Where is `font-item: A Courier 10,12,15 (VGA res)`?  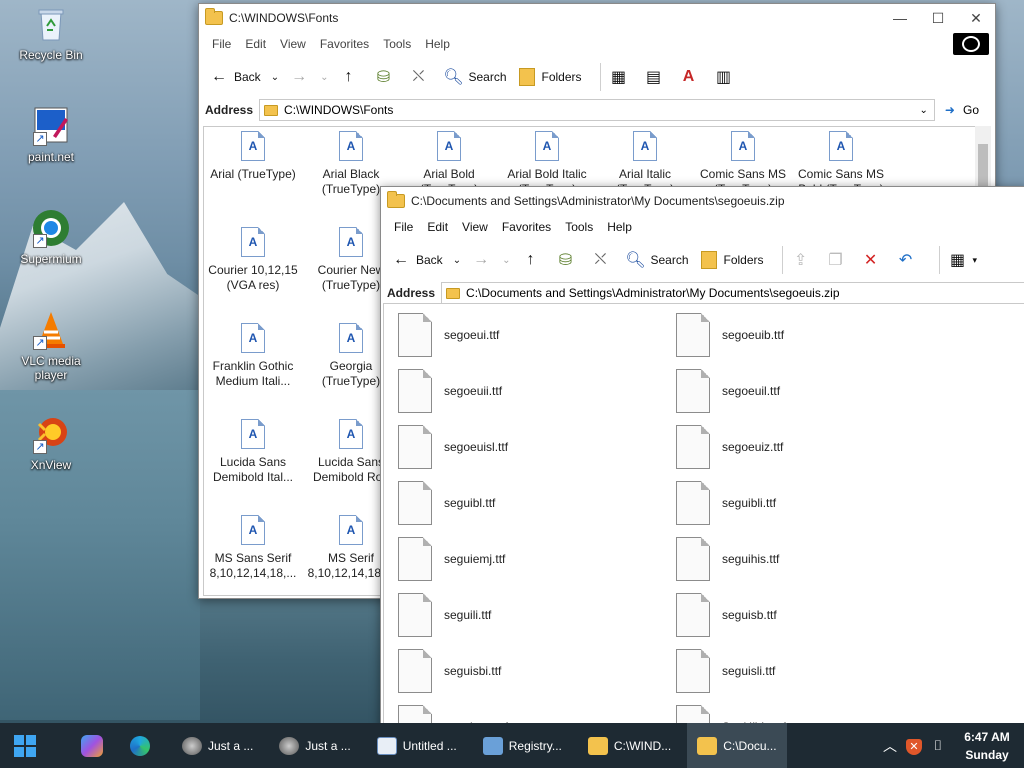
font-item: A Courier 10,12,15 (VGA res) is located at coordinates (253, 260).